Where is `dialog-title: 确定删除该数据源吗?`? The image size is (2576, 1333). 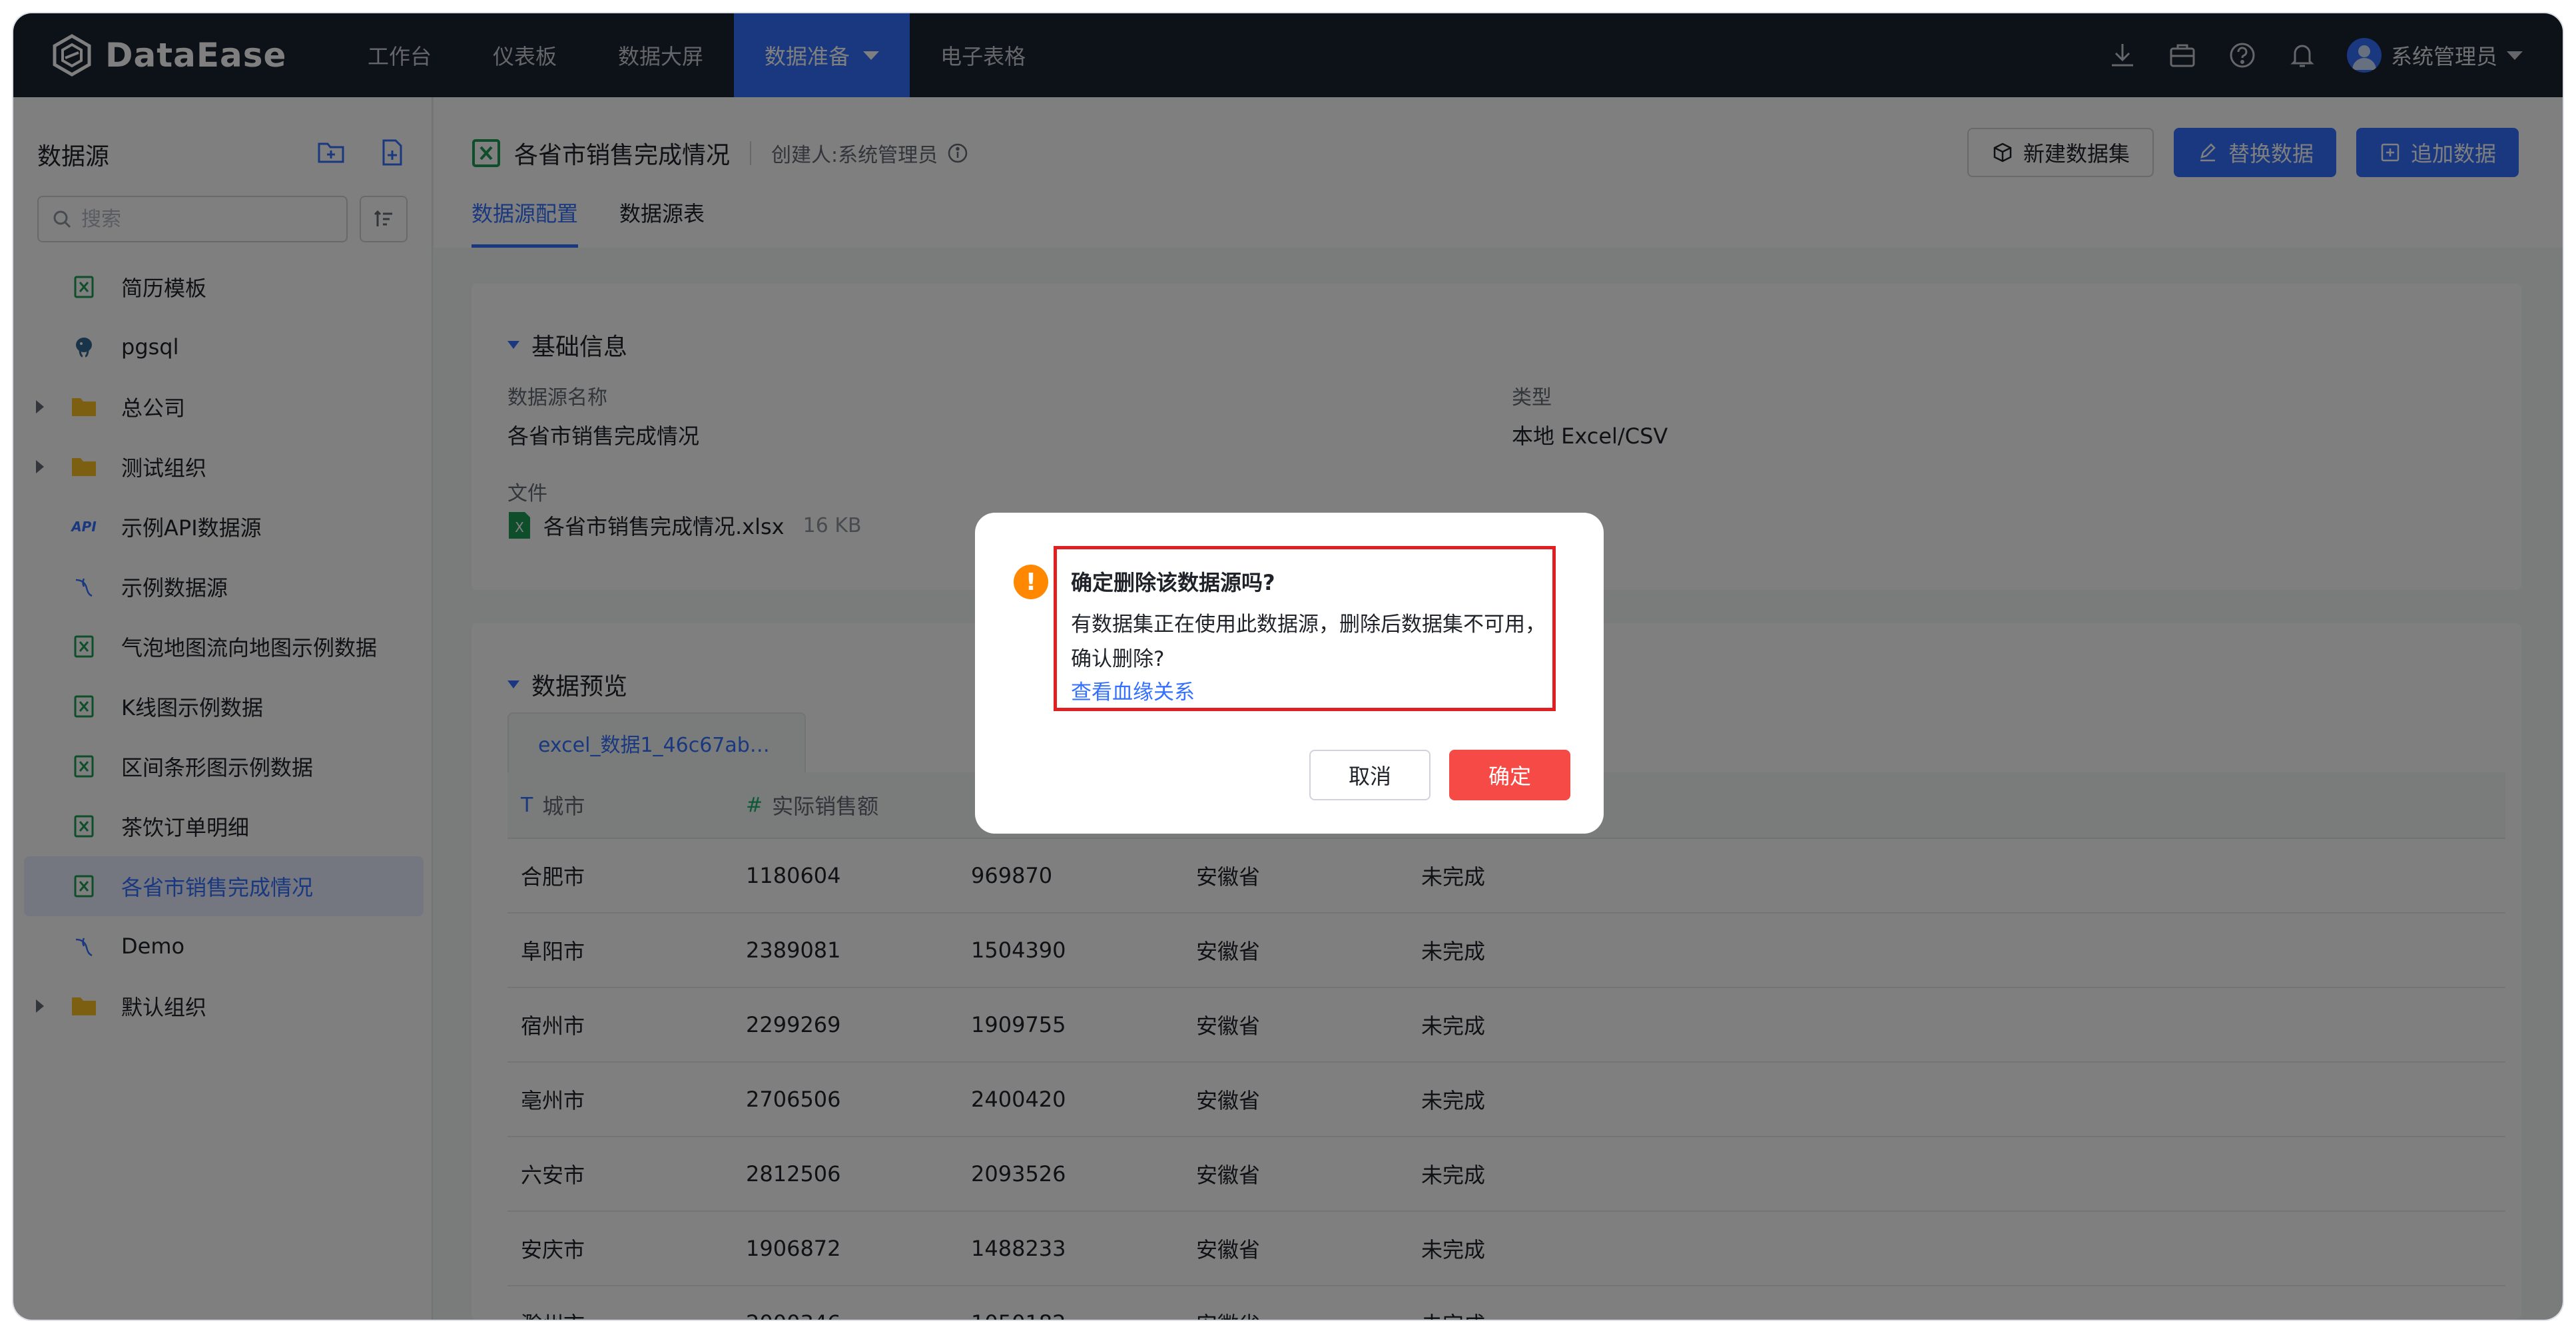
dialog-title: 确定删除该数据源吗? is located at coordinates (1173, 583).